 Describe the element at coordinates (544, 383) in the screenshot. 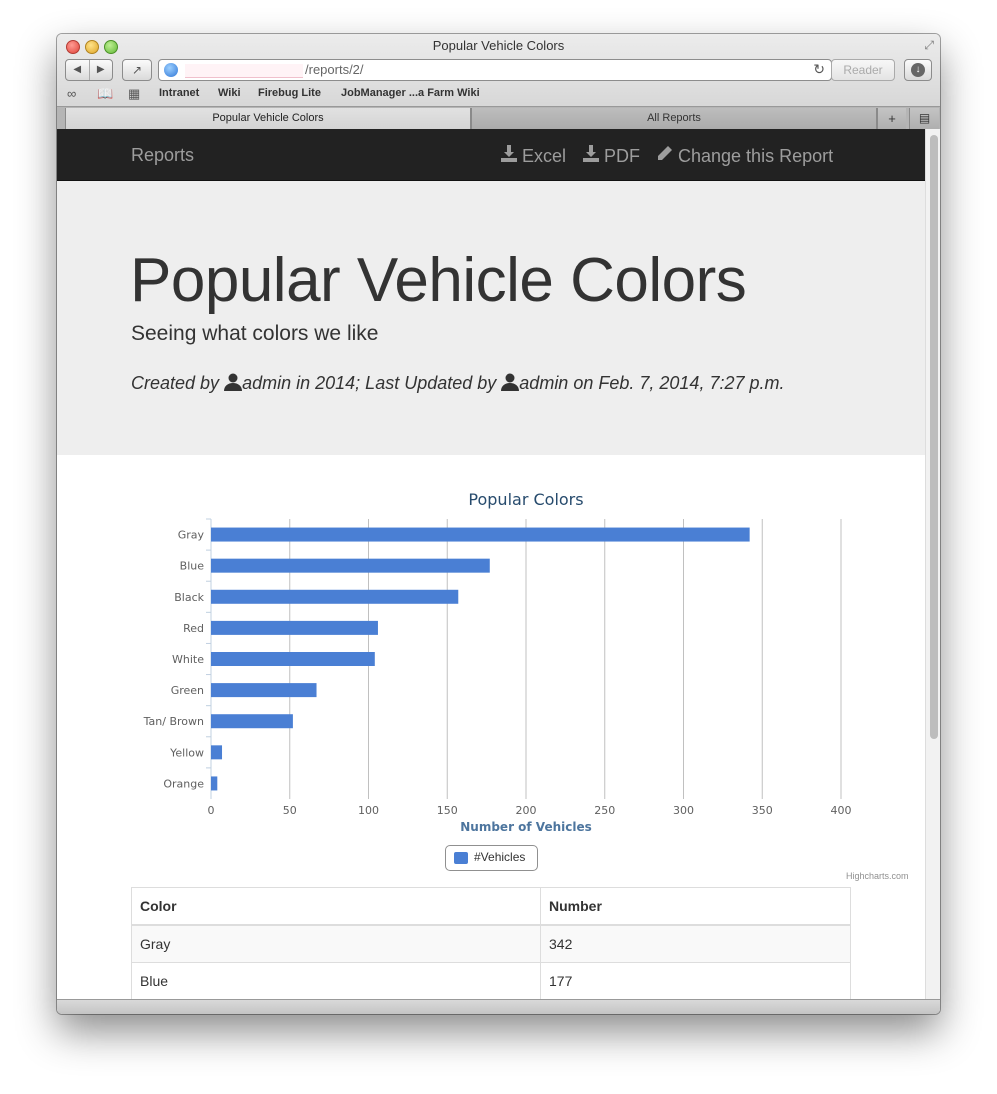

I see `updated-by-user: admin` at that location.